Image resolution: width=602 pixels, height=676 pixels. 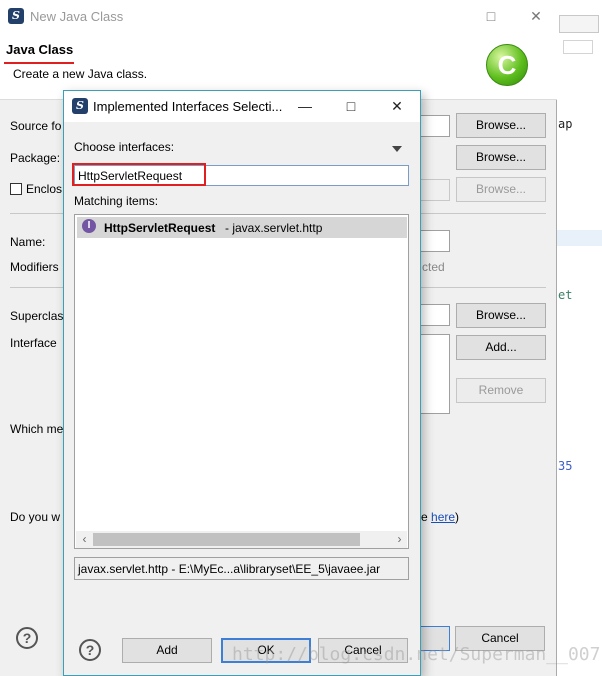 I want to click on enclosing-type-checkbox, so click(x=16, y=189).